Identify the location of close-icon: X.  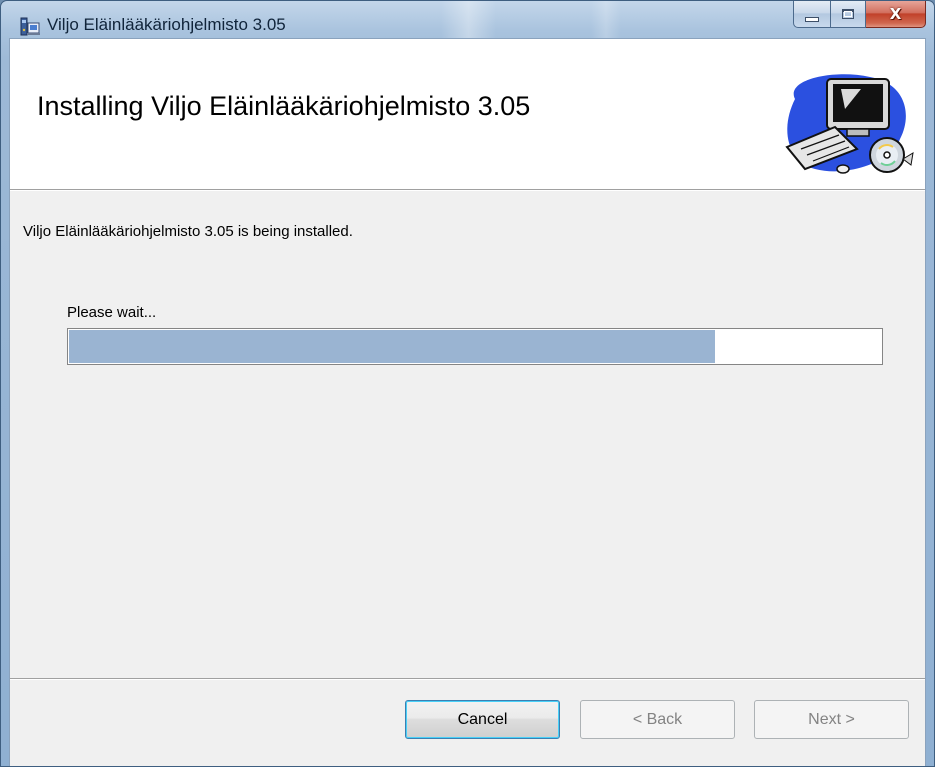
(895, 14).